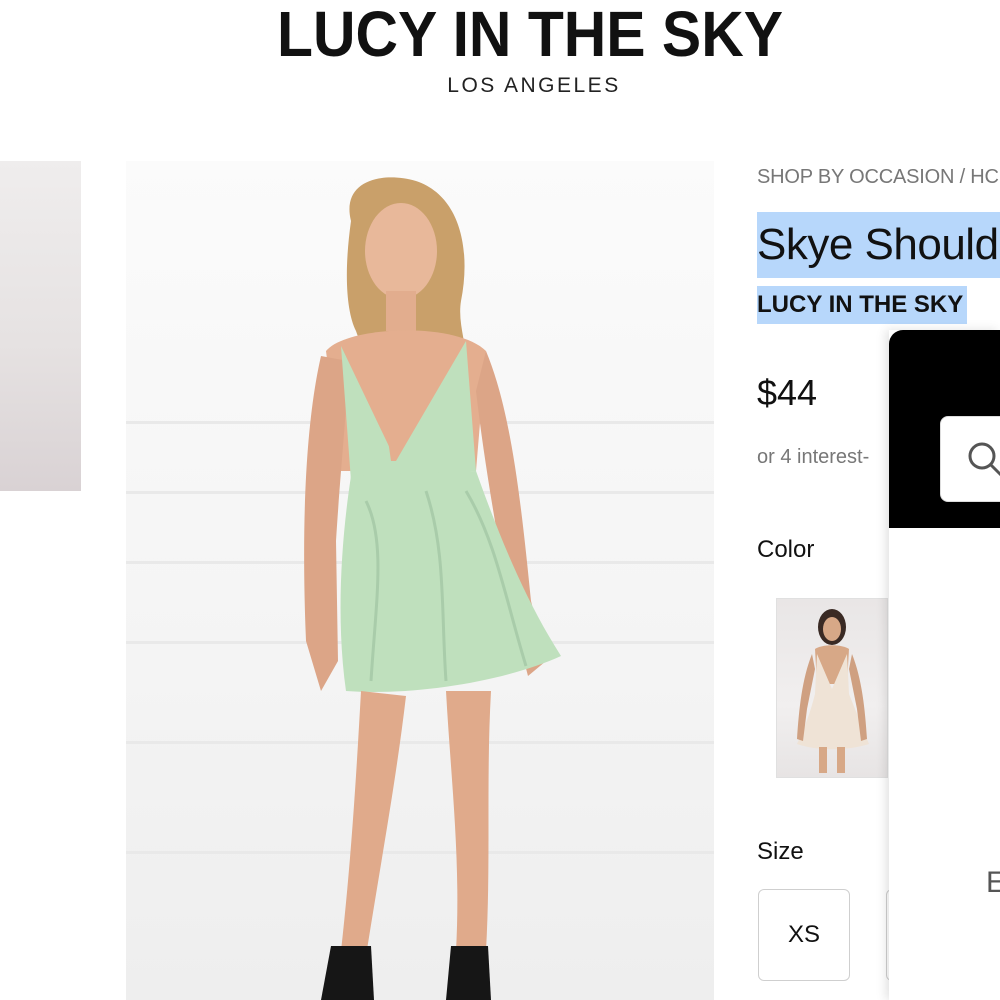 Image resolution: width=1000 pixels, height=1000 pixels. I want to click on size-option-xs: XS, so click(804, 935).